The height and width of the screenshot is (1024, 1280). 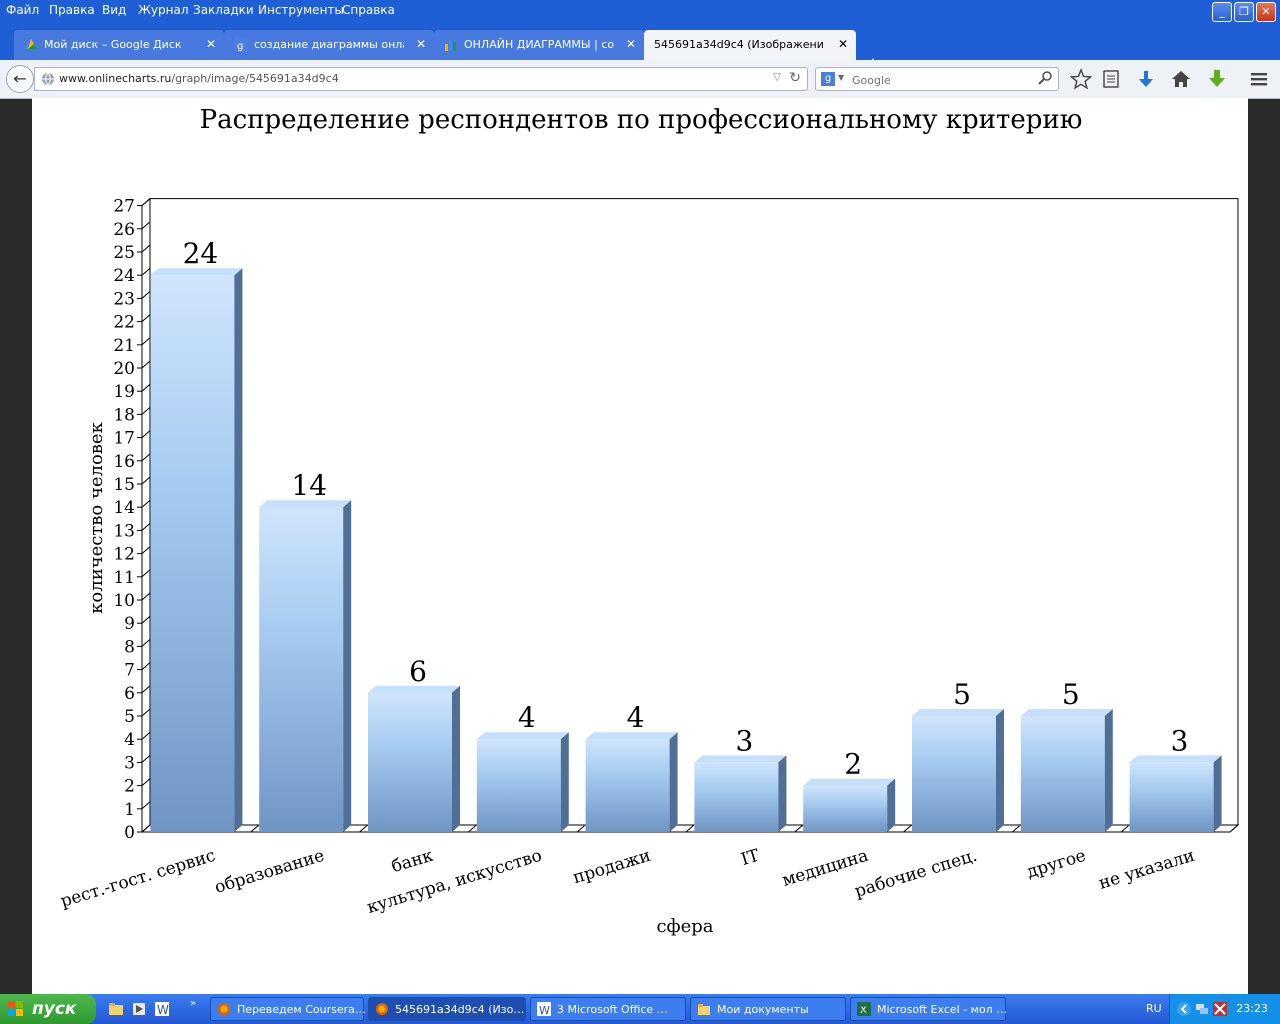 I want to click on back-button: ←, so click(x=20, y=79).